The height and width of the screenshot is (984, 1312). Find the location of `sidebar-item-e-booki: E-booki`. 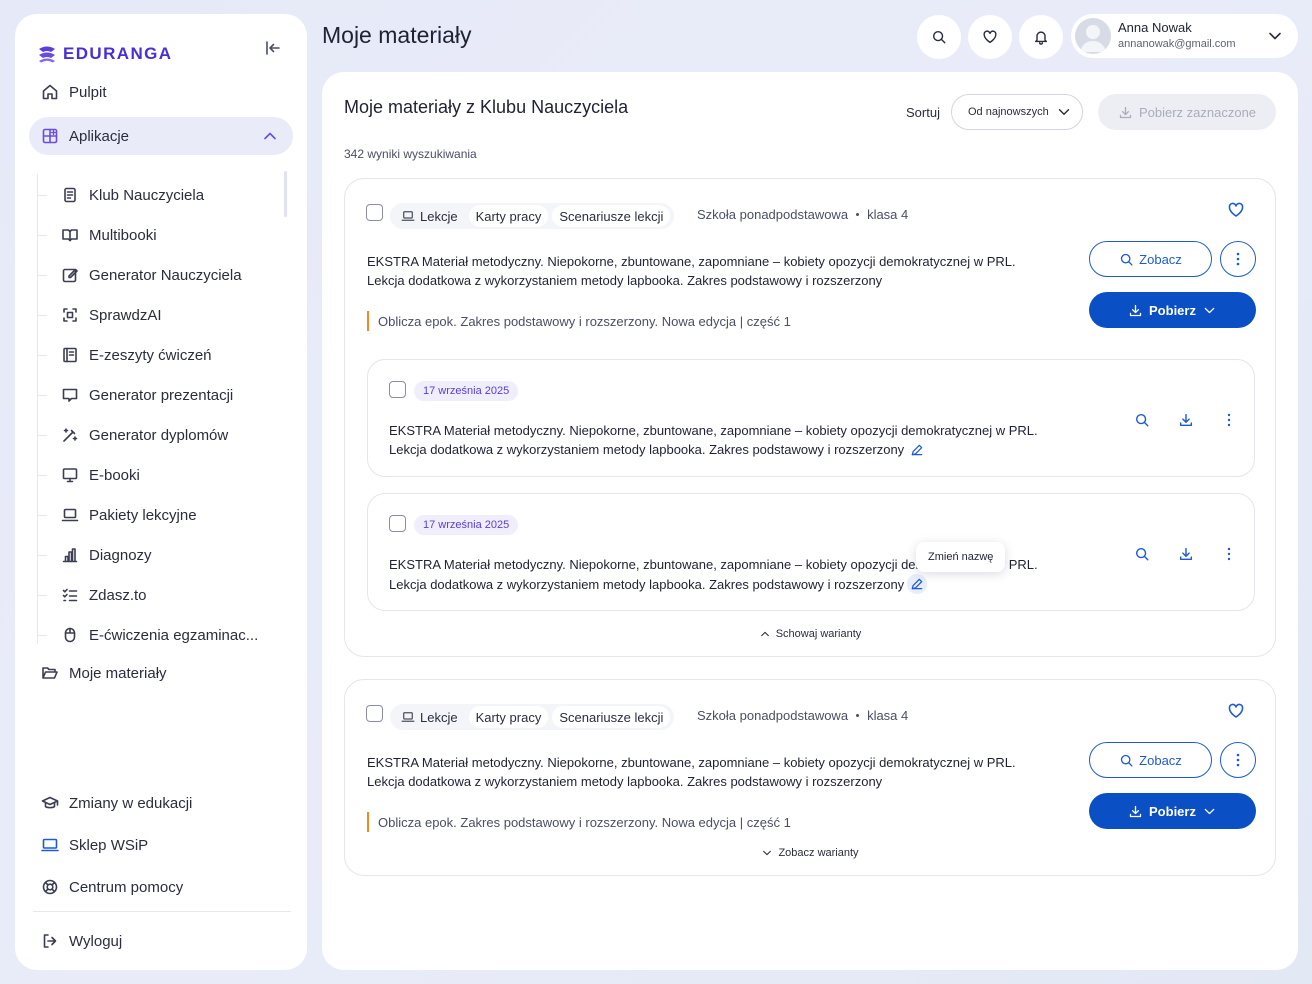

sidebar-item-e-booki: E-booki is located at coordinates (162, 475).